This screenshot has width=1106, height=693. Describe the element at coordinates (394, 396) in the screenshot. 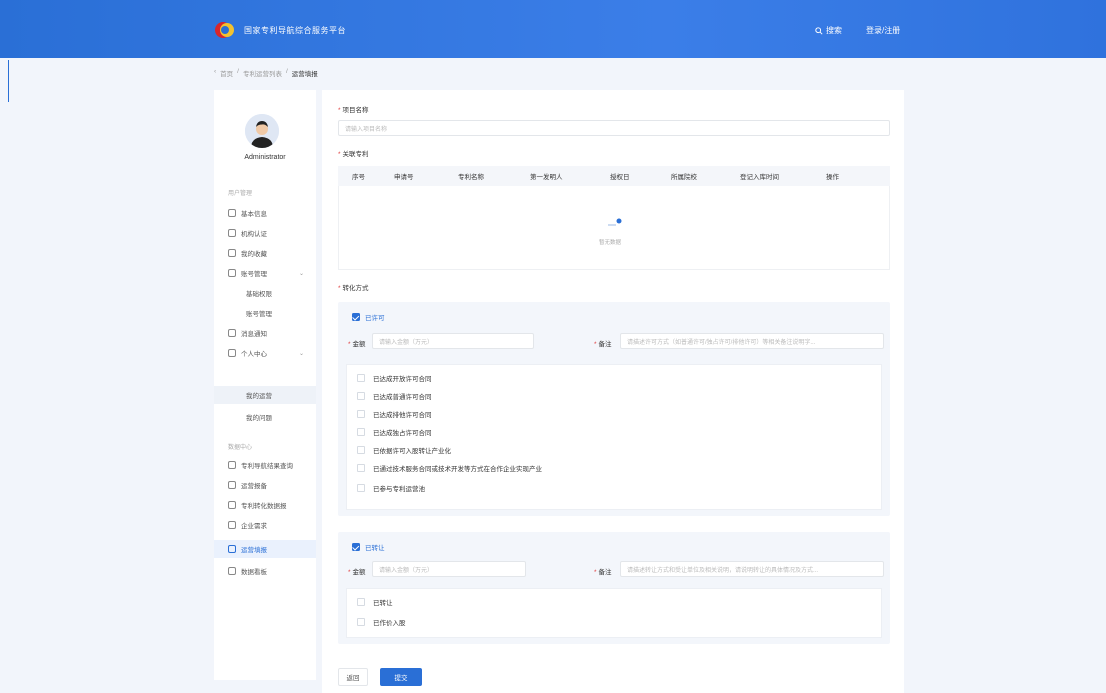

I see `license-option: 已达成普通许可合同` at that location.